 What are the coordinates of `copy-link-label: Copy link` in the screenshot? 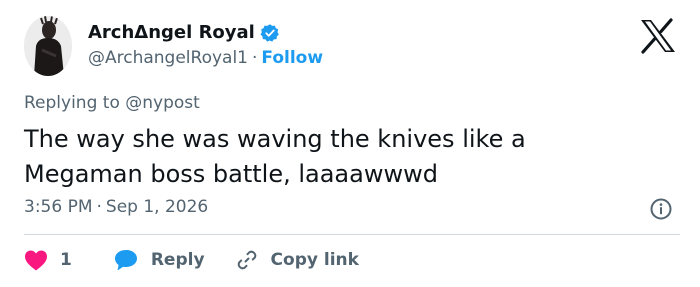 It's located at (314, 260).